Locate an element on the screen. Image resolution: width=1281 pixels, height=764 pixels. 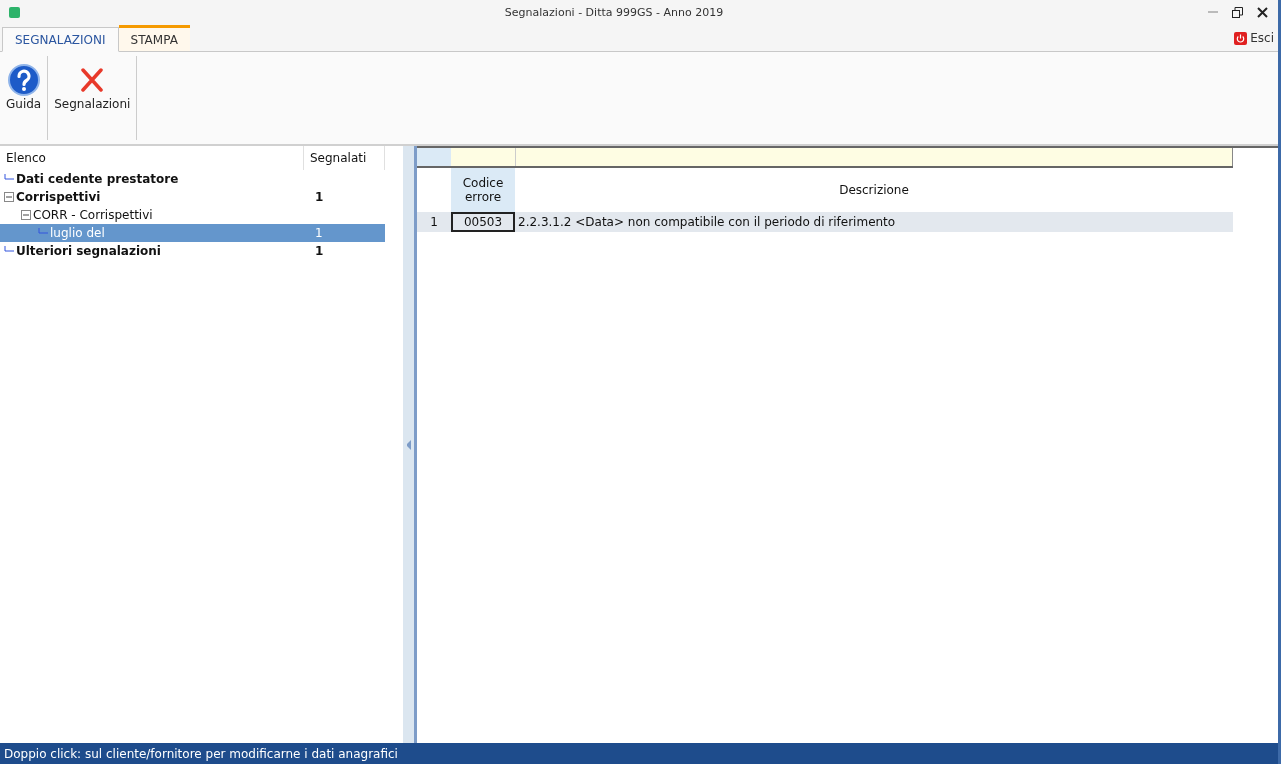
column-header: Segnalati is located at coordinates (344, 158).